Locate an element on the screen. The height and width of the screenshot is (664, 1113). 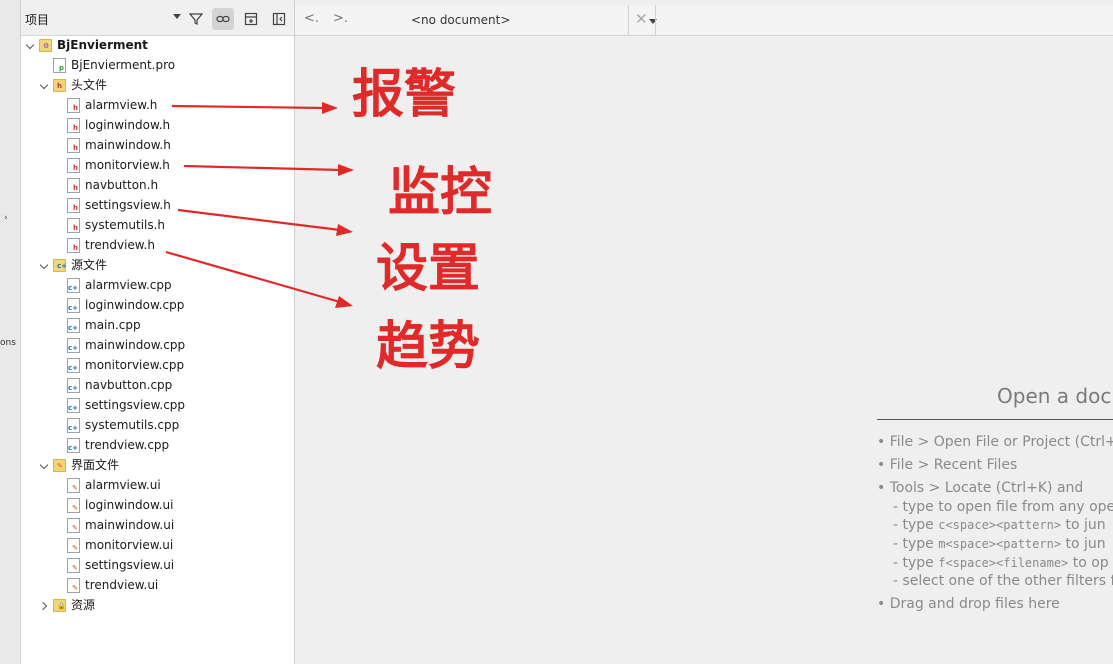
tree-item: h settingsview.h is located at coordinates (157, 205).